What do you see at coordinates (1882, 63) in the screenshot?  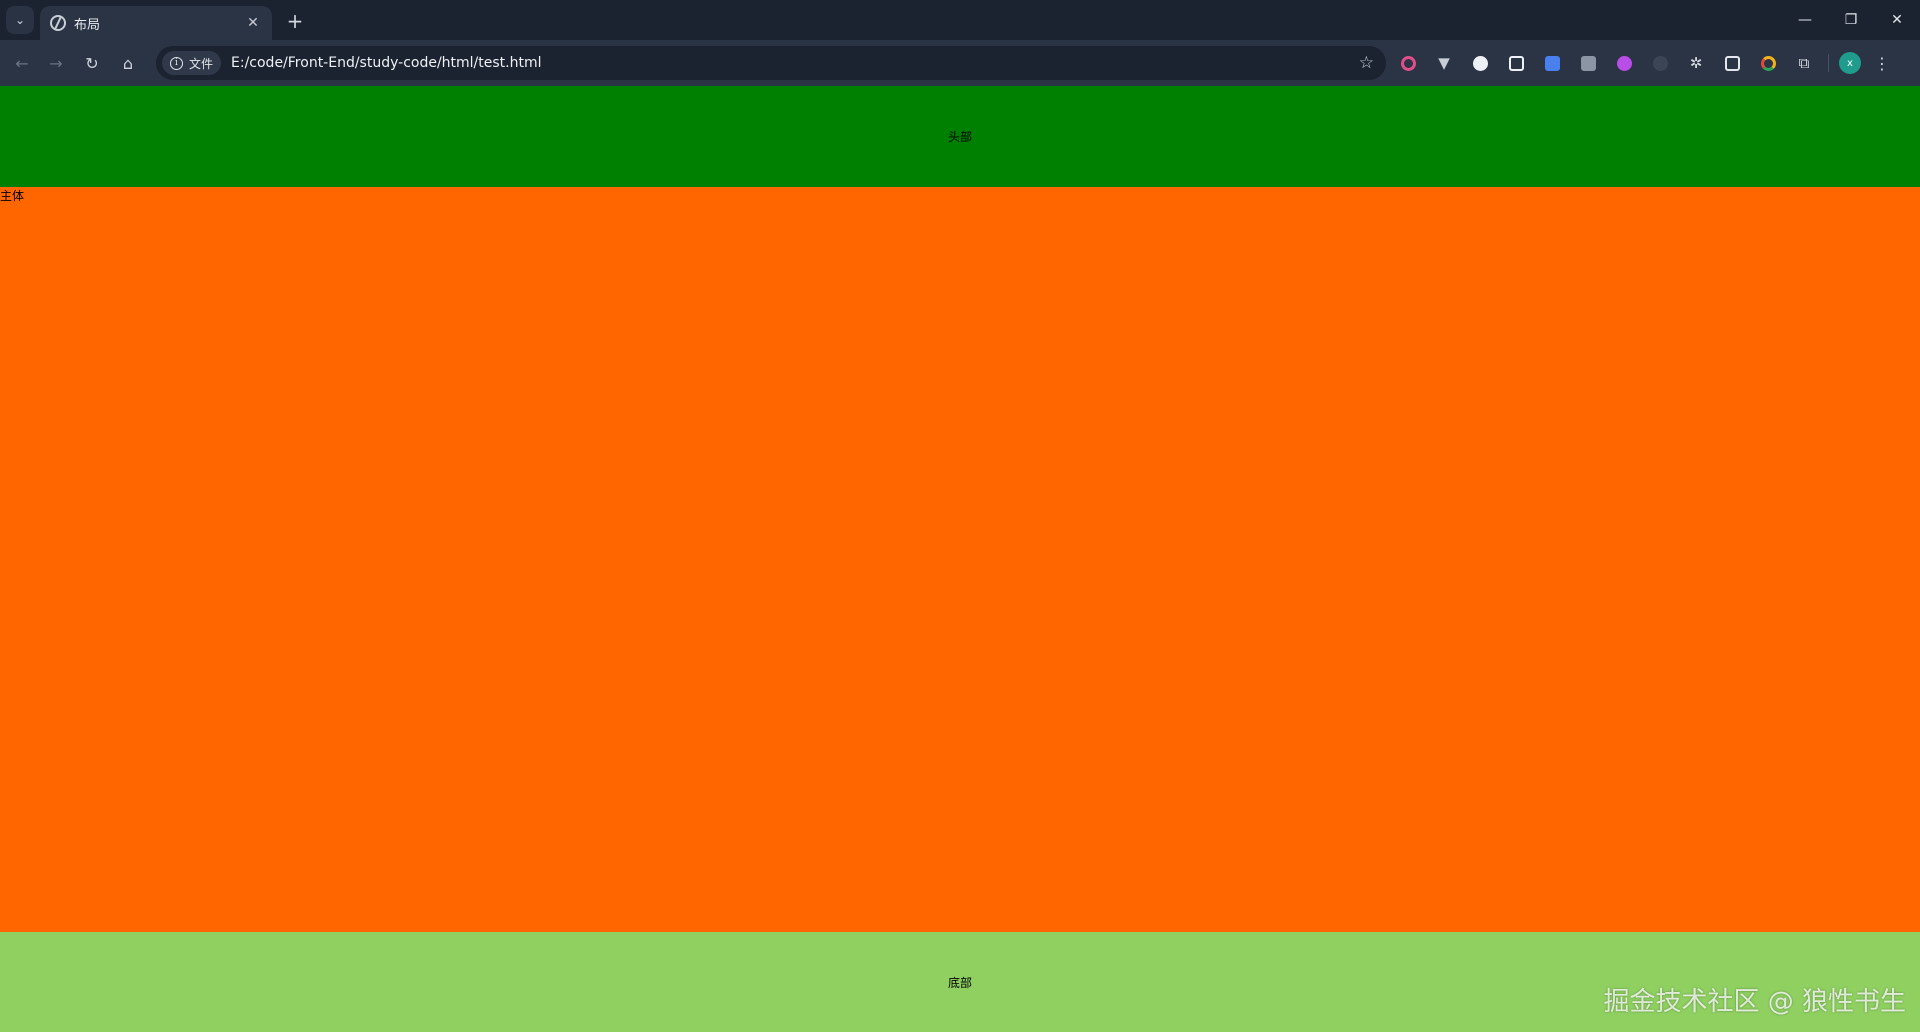 I see `browser-menu-icon: ⋮` at bounding box center [1882, 63].